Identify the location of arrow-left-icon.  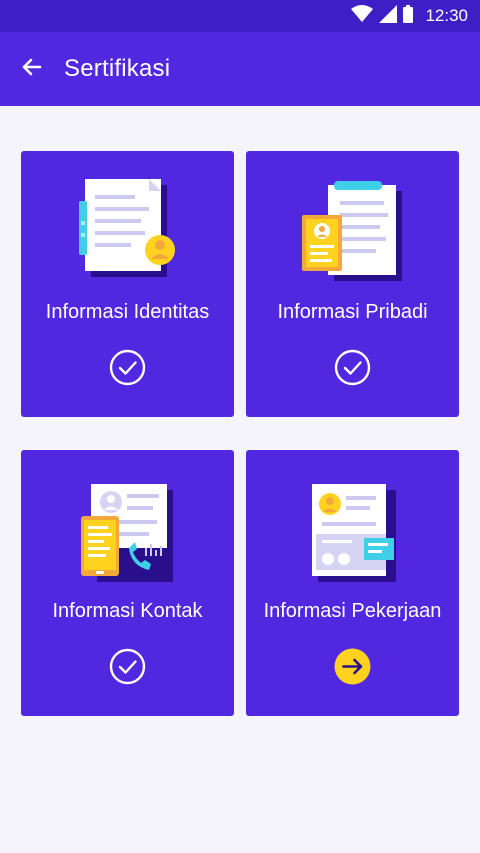
(32, 69).